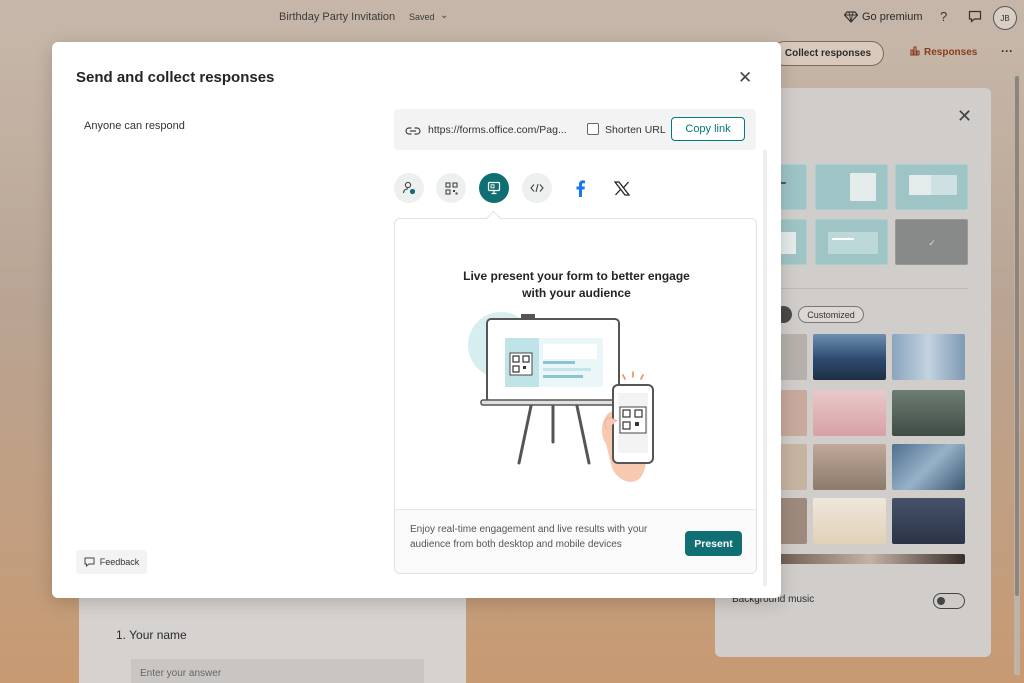  I want to click on chevron-down-icon: ⌄, so click(444, 15).